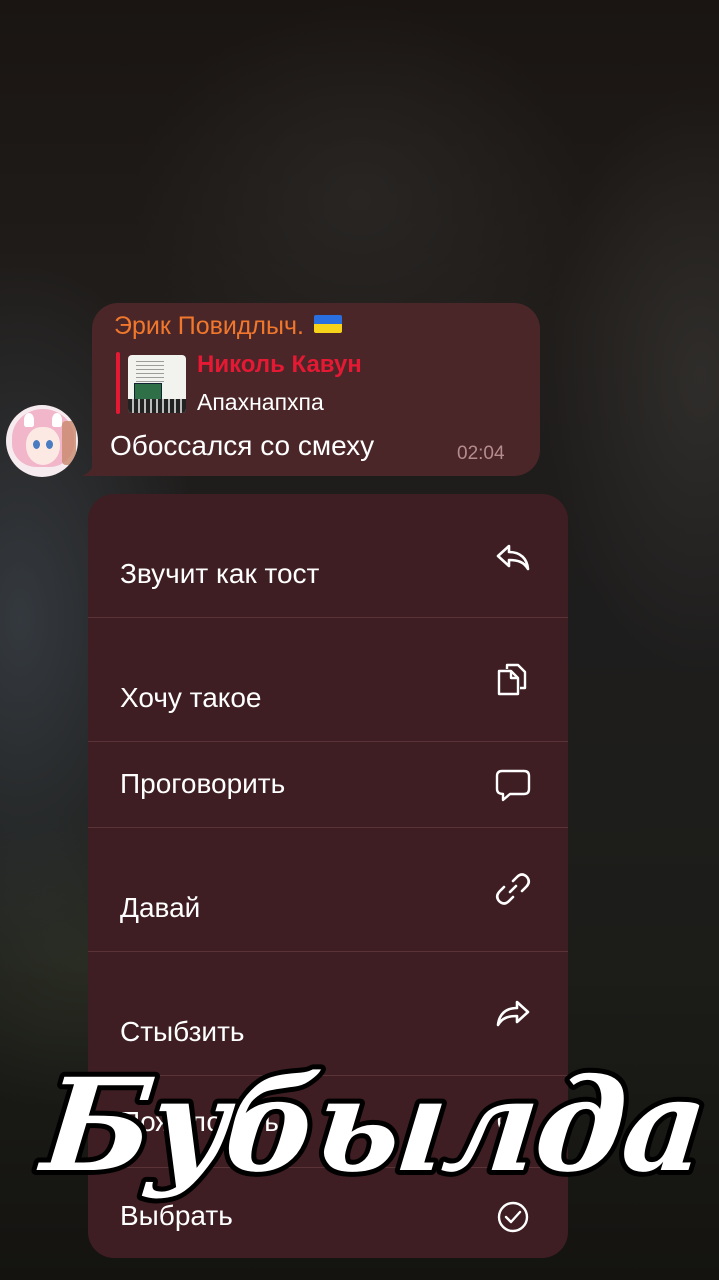 The height and width of the screenshot is (1280, 719). What do you see at coordinates (513, 889) in the screenshot?
I see `link-icon` at bounding box center [513, 889].